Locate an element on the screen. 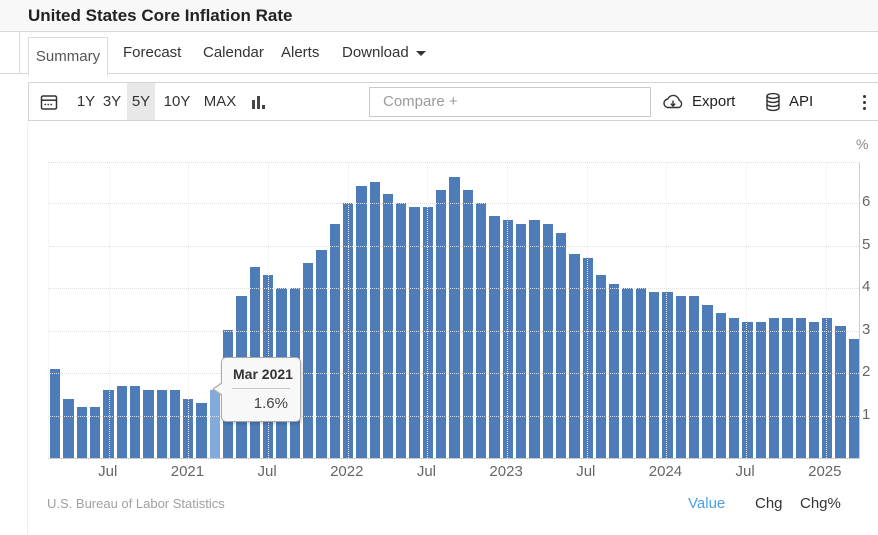  export-label: Export is located at coordinates (714, 101).